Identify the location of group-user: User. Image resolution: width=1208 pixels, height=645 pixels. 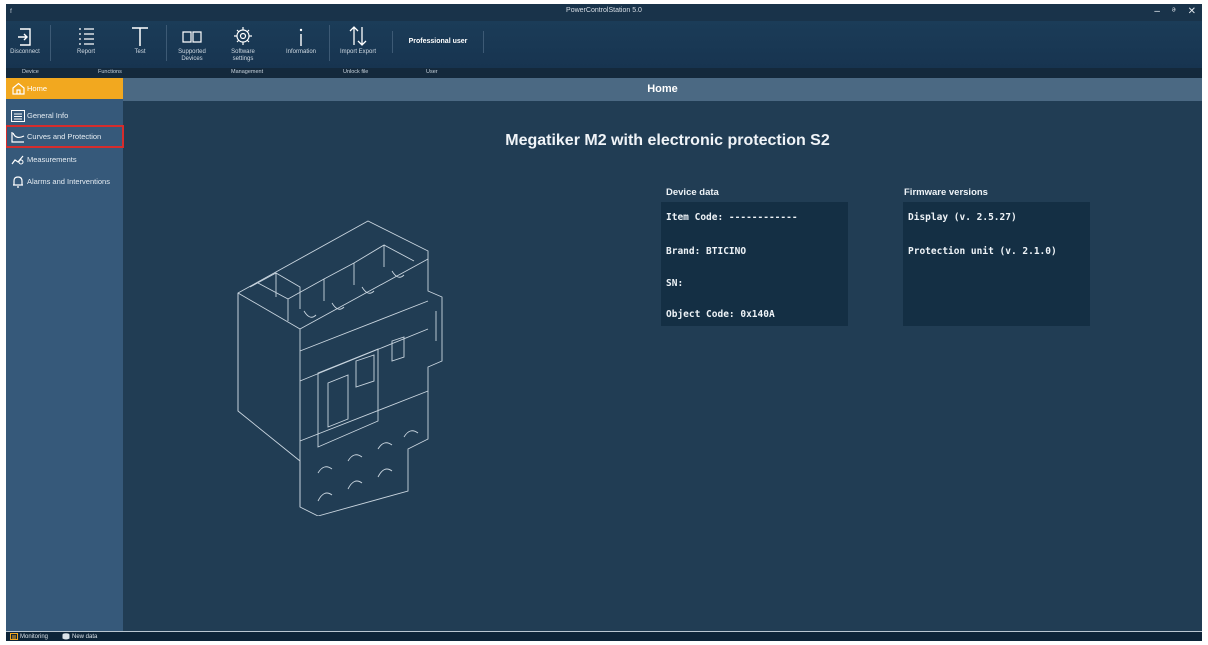
(432, 72).